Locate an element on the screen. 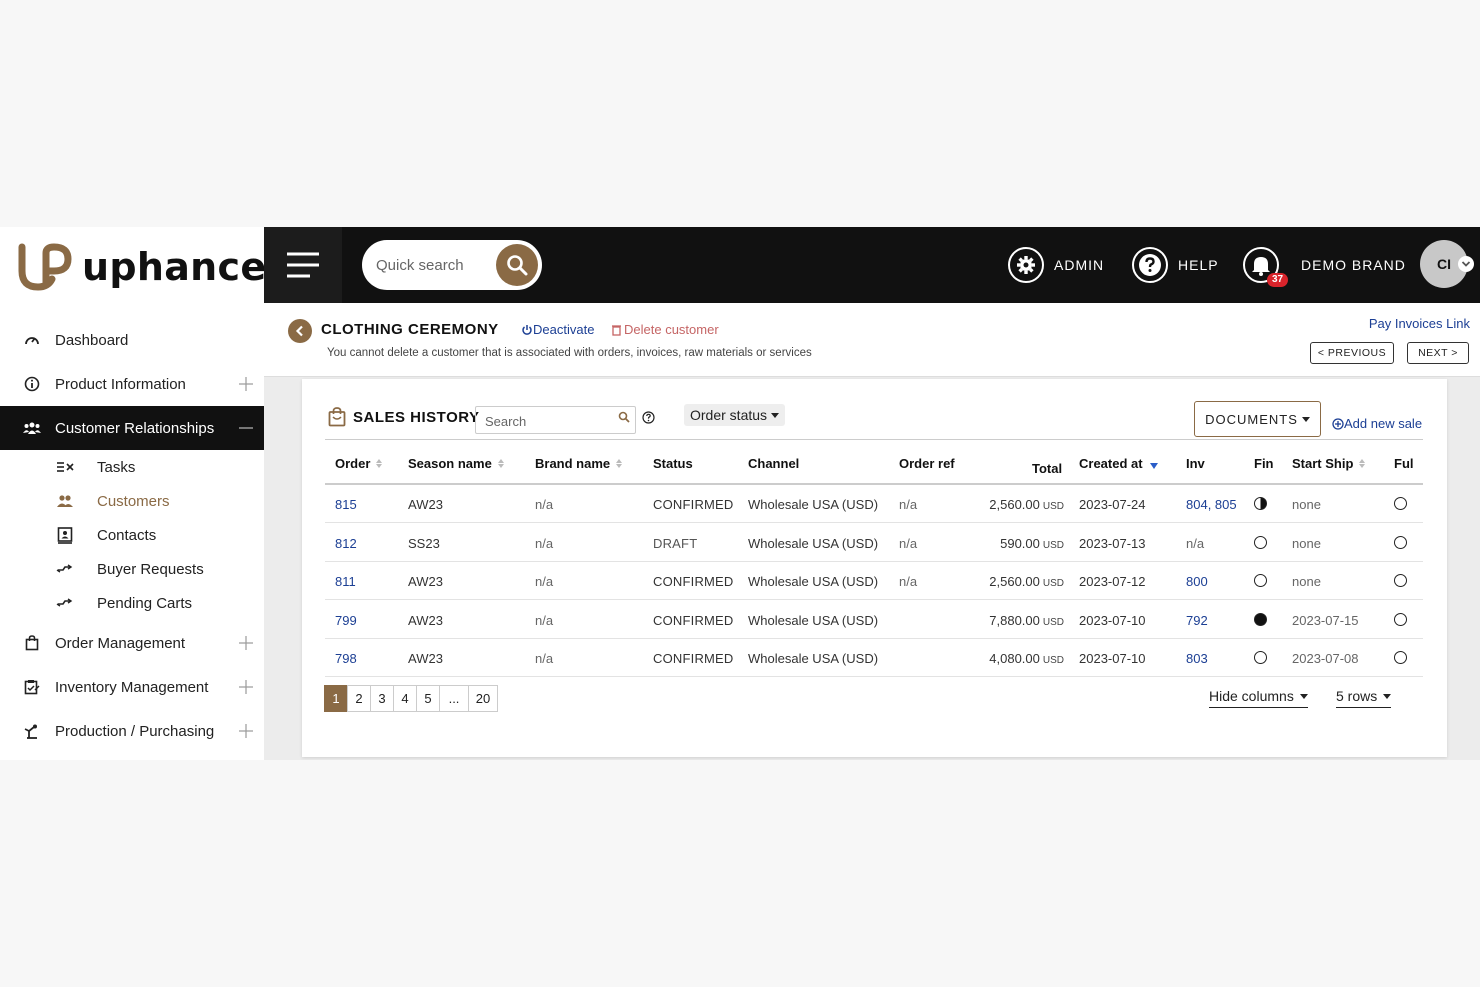  start-ship-cell: 2023-07-08 is located at coordinates (1325, 658).